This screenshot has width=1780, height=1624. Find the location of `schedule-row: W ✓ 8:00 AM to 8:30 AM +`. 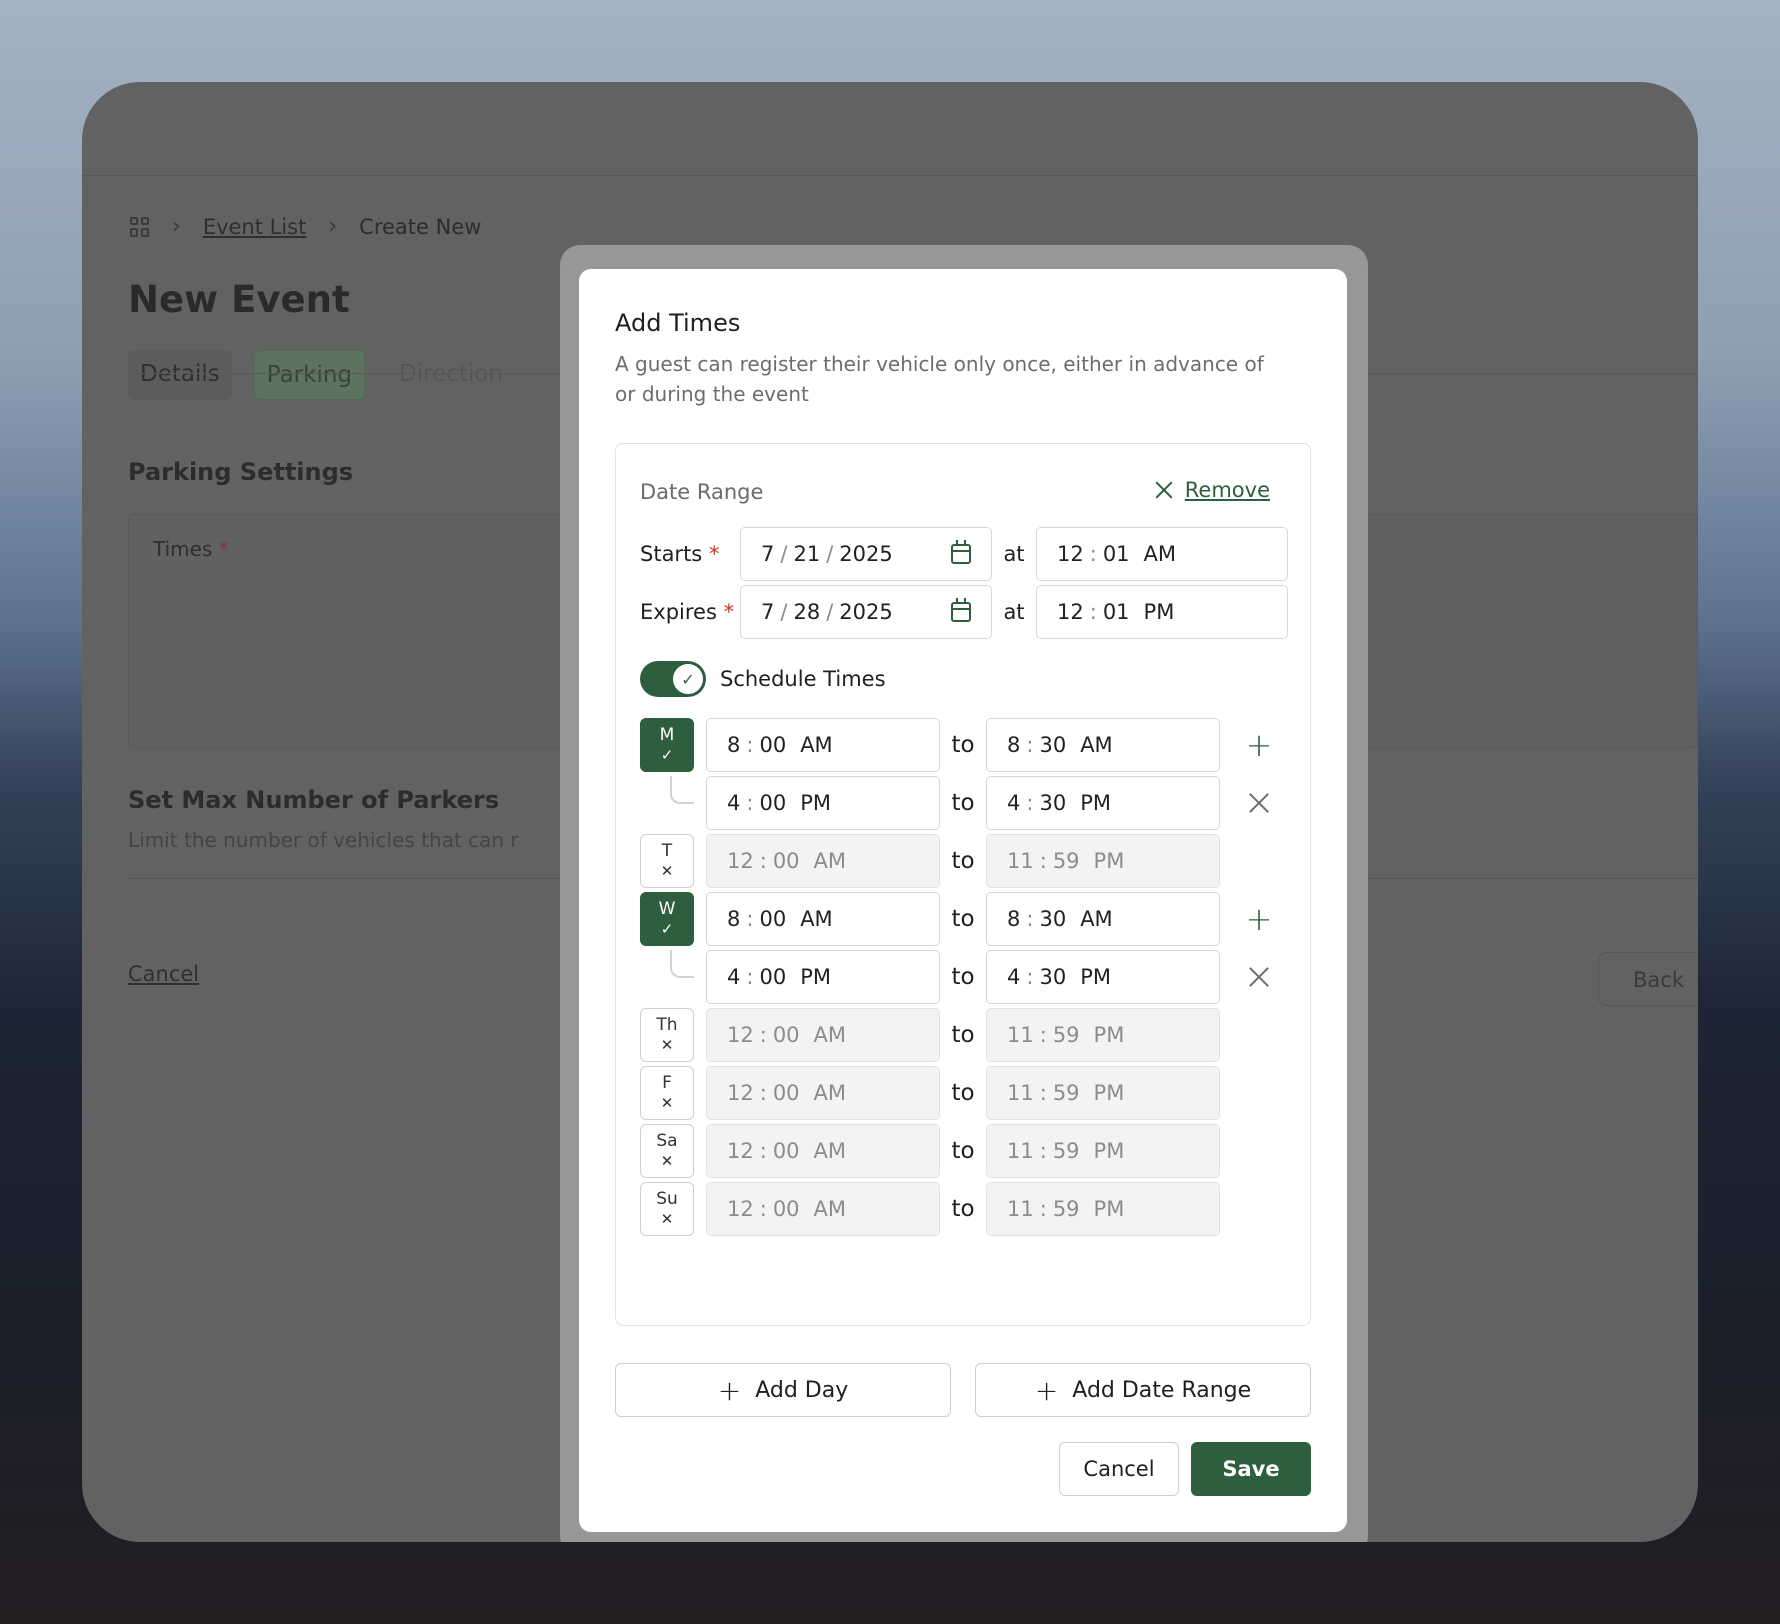

schedule-row: W ✓ 8:00 AM to 8:30 AM + is located at coordinates (963, 919).